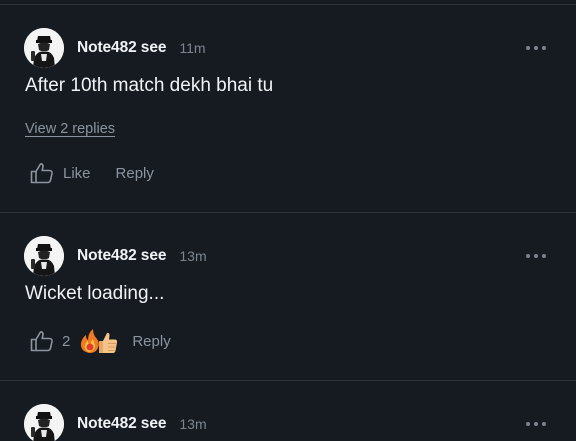 The width and height of the screenshot is (576, 441). What do you see at coordinates (90, 341) in the screenshot?
I see `fire-icon` at bounding box center [90, 341].